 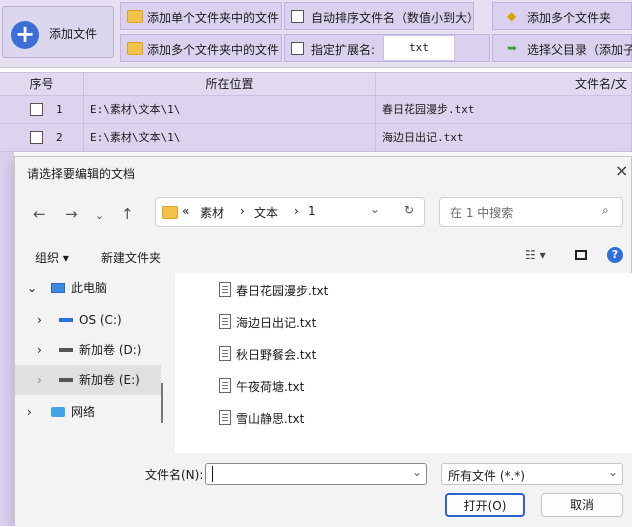 I want to click on command-bar: 组织 ▾ 新建文件夹 ☷ ▾ ?, so click(x=323, y=257).